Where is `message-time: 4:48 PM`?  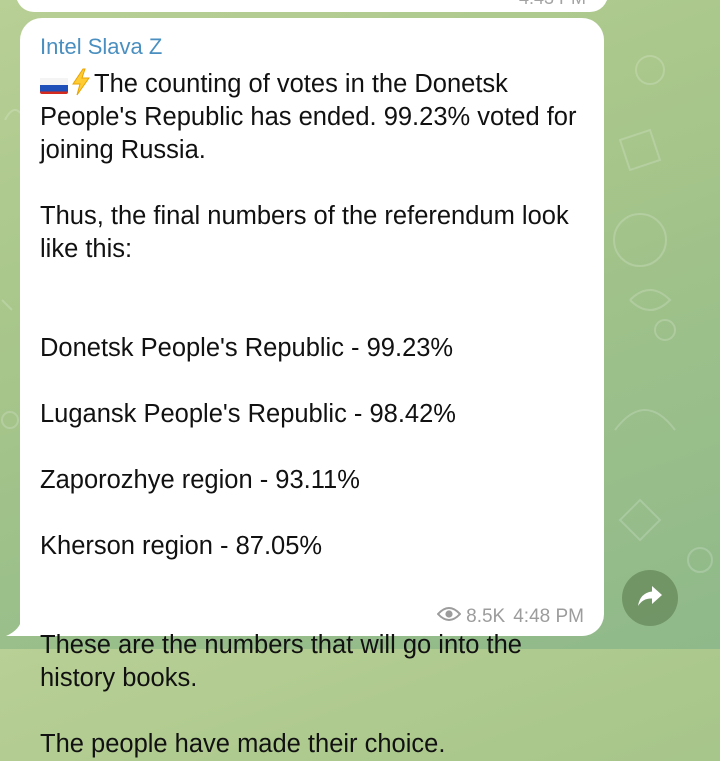
message-time: 4:48 PM is located at coordinates (548, 616).